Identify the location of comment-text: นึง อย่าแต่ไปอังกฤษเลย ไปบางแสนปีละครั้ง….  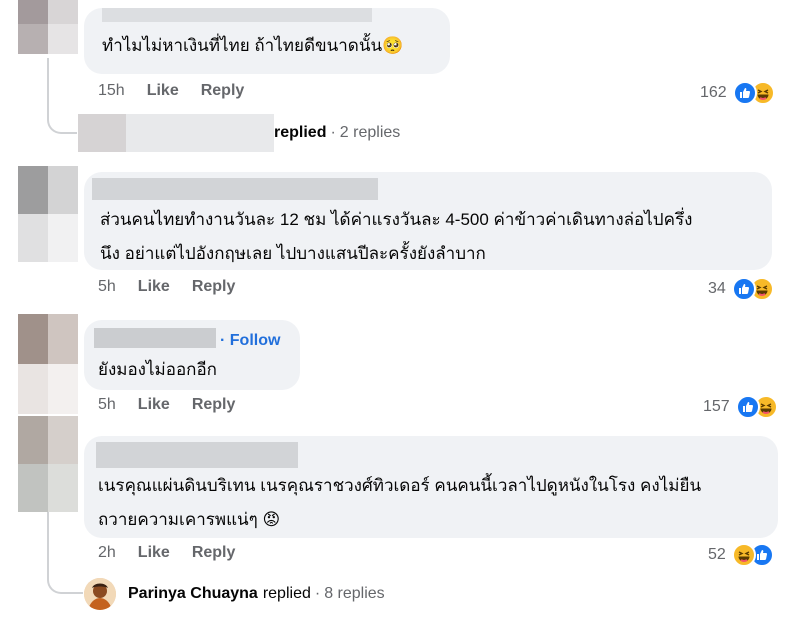
(293, 253).